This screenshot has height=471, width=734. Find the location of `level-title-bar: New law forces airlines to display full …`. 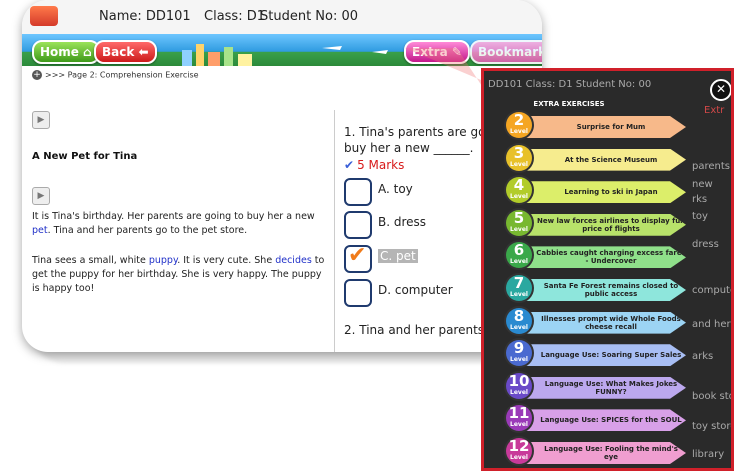

level-title-bar: New law forces airlines to display full … is located at coordinates (606, 224).